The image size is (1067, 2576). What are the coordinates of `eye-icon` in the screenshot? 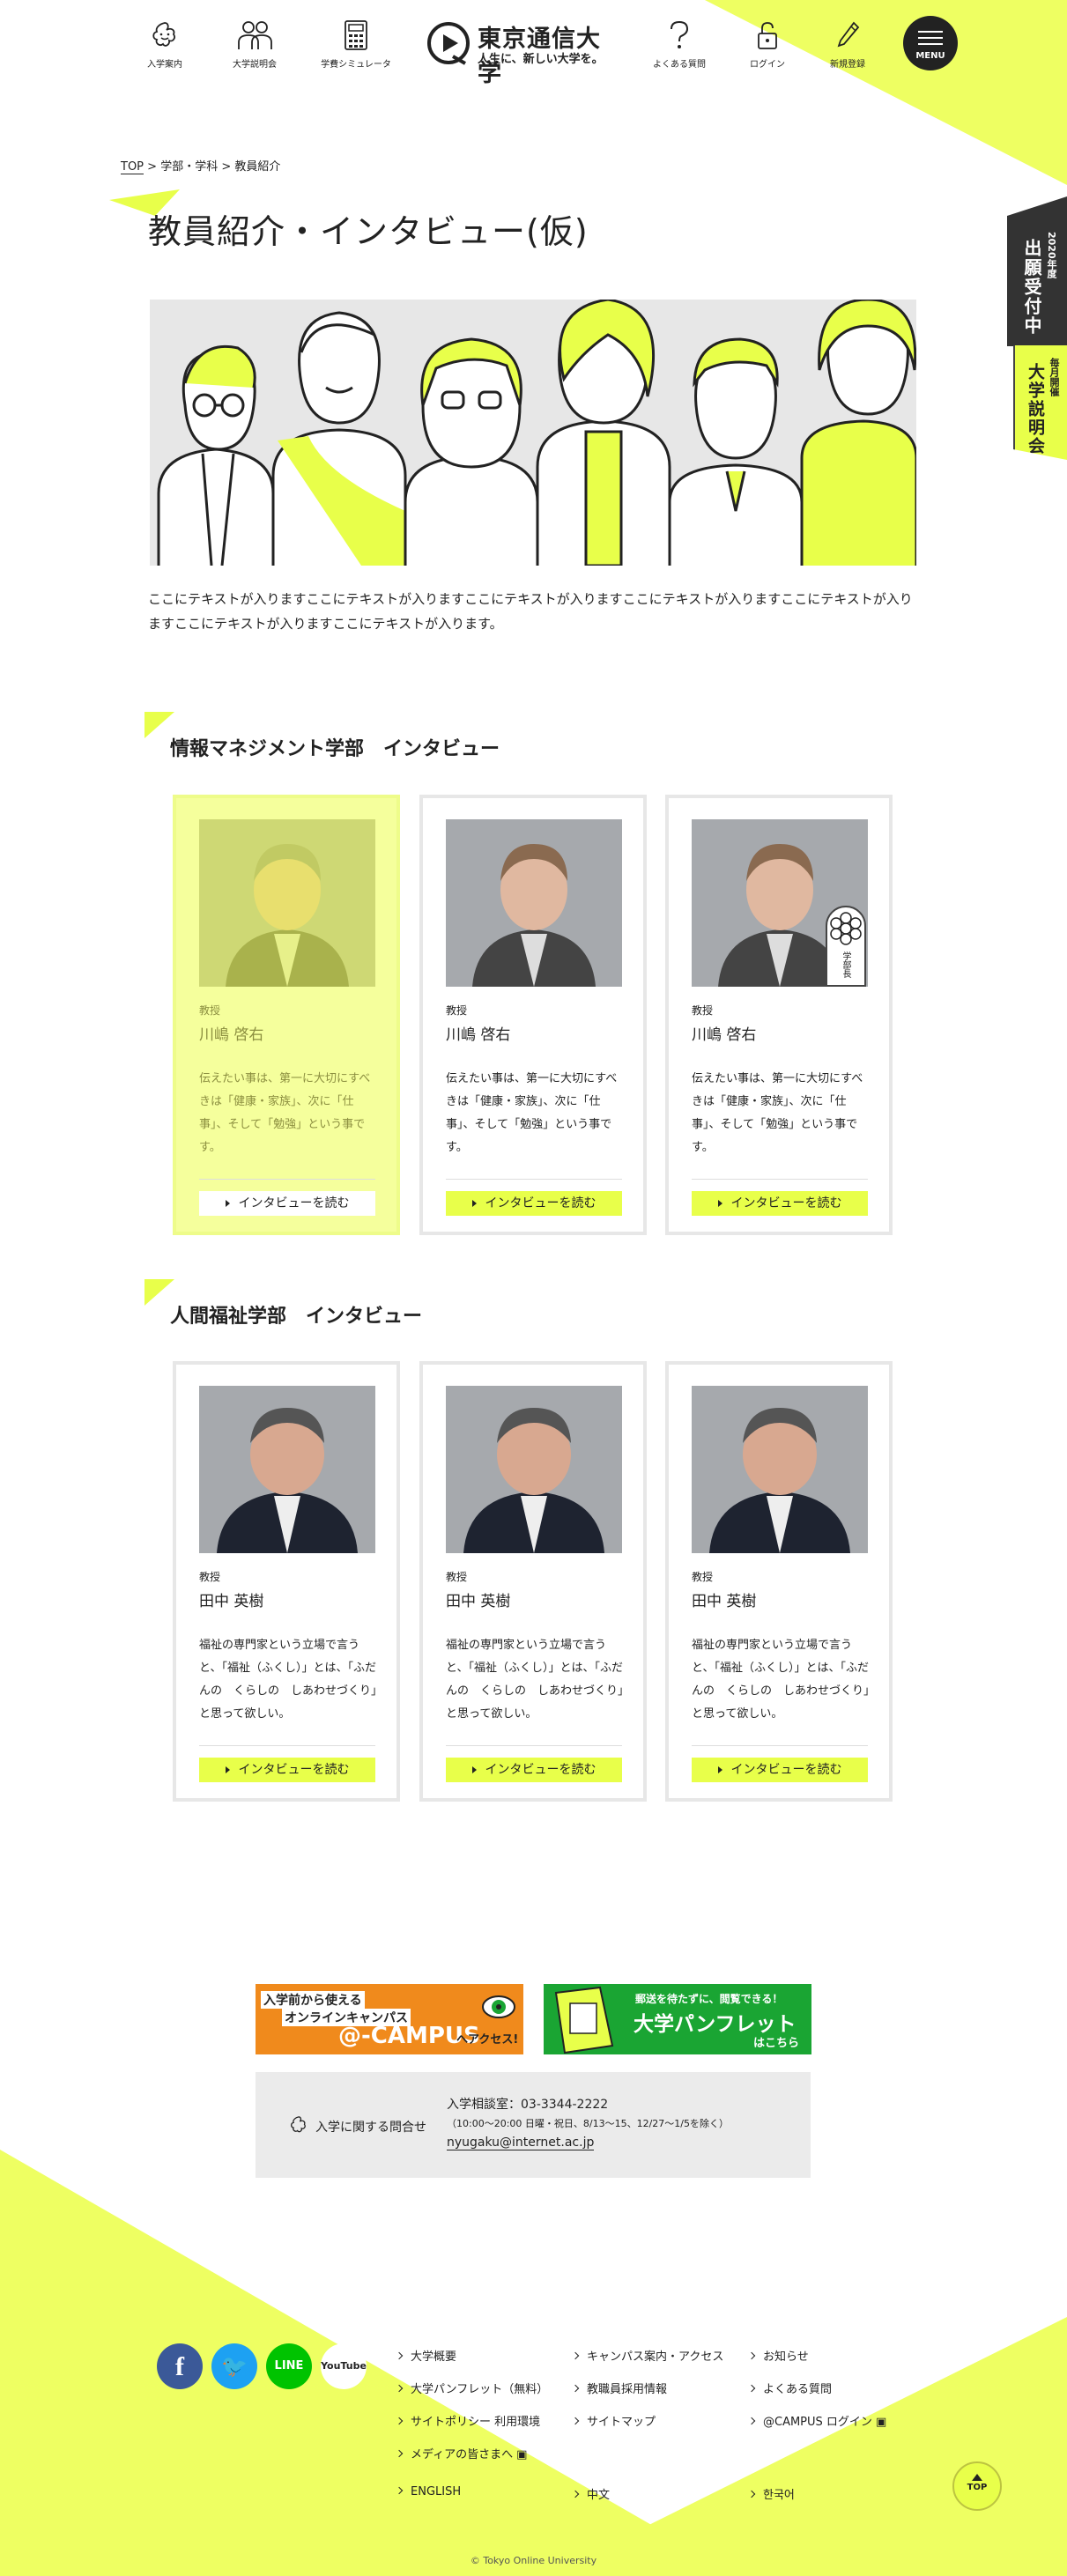 It's located at (498, 2007).